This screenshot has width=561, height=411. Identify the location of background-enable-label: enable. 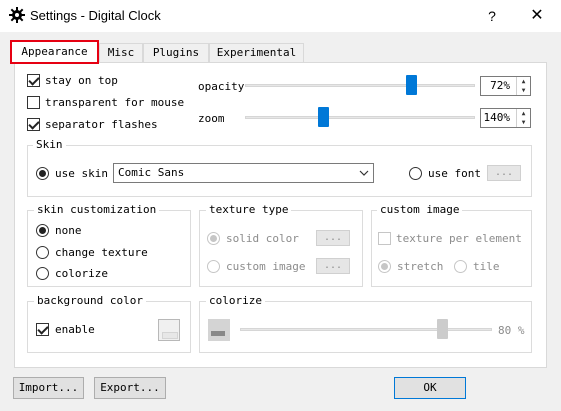
(75, 329).